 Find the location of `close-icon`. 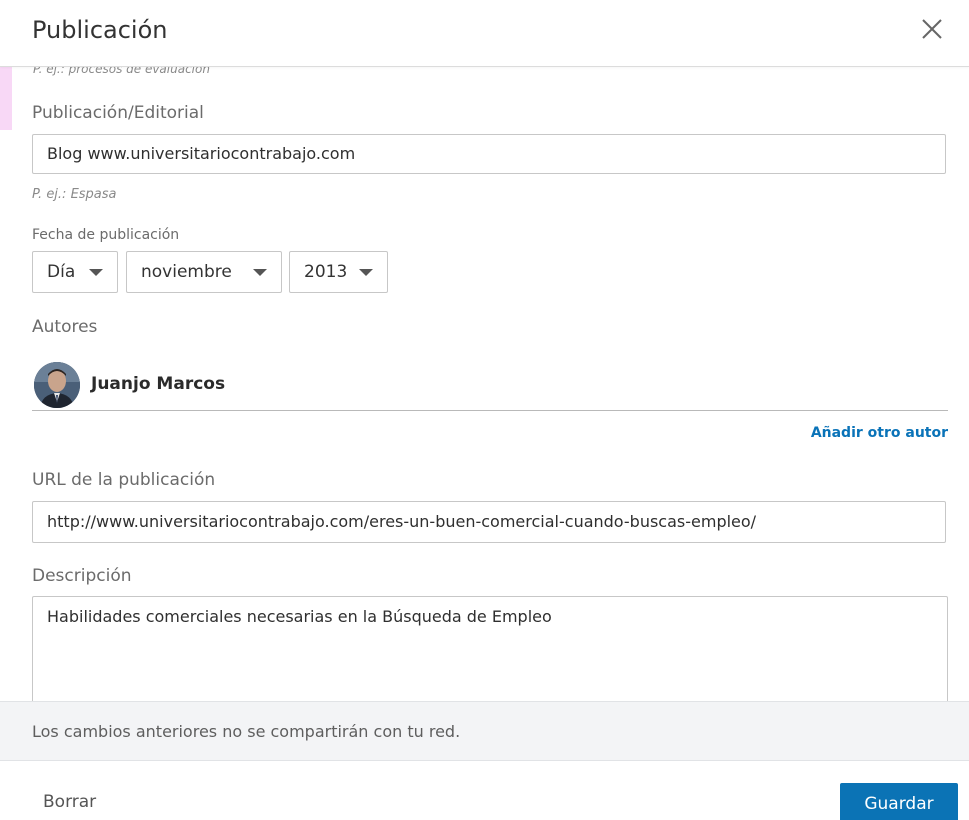

close-icon is located at coordinates (932, 29).